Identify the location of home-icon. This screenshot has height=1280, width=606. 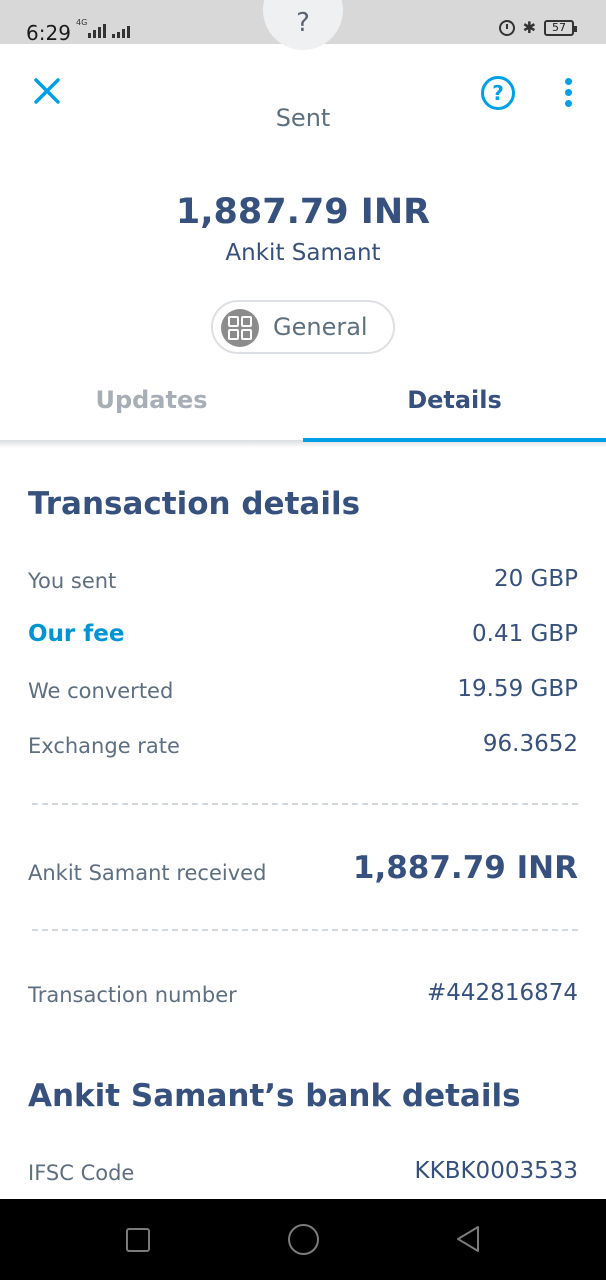
(303, 1239).